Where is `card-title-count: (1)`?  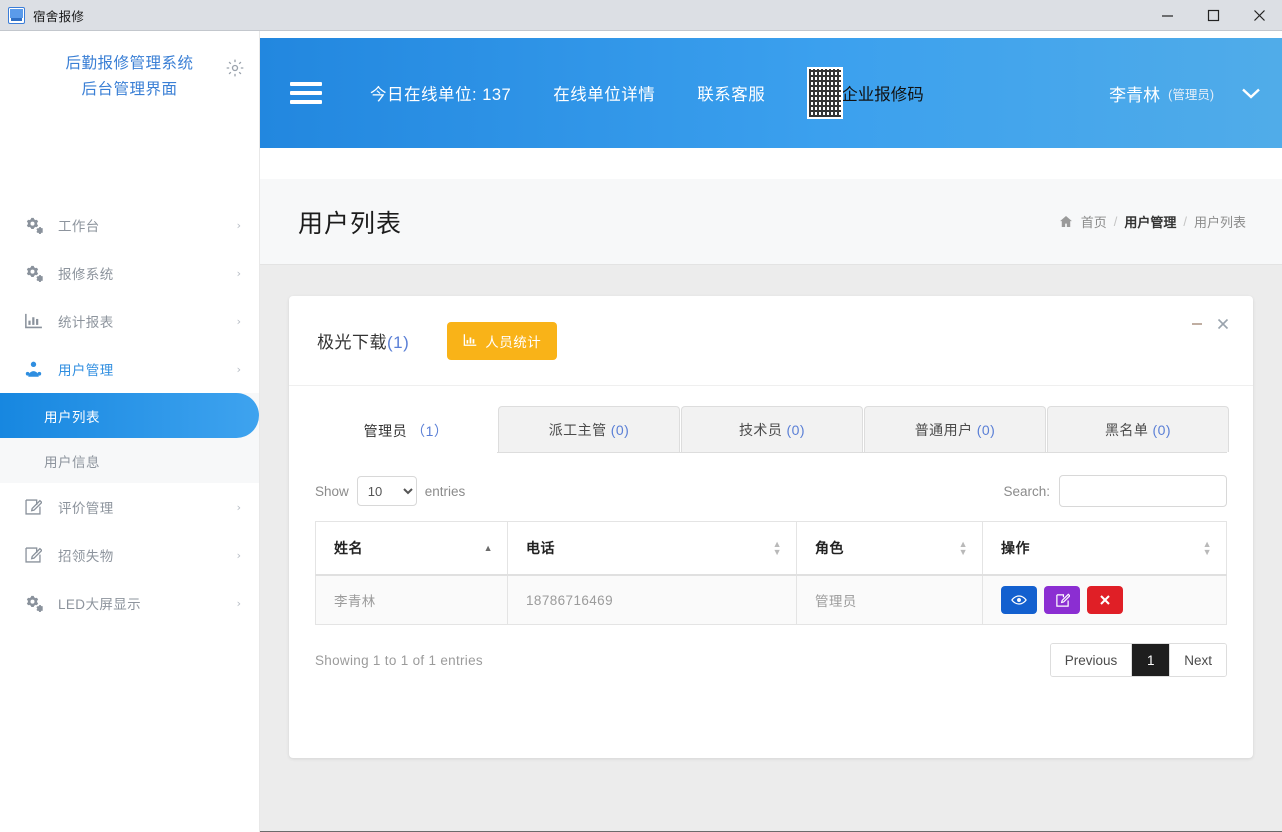
card-title-count: (1) is located at coordinates (398, 342).